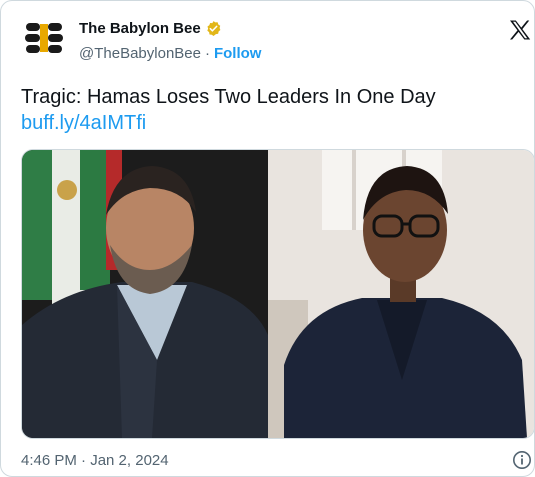  Describe the element at coordinates (95, 460) in the screenshot. I see `tweet-timestamp: 4:46 PM · Jan 2, 2024` at that location.